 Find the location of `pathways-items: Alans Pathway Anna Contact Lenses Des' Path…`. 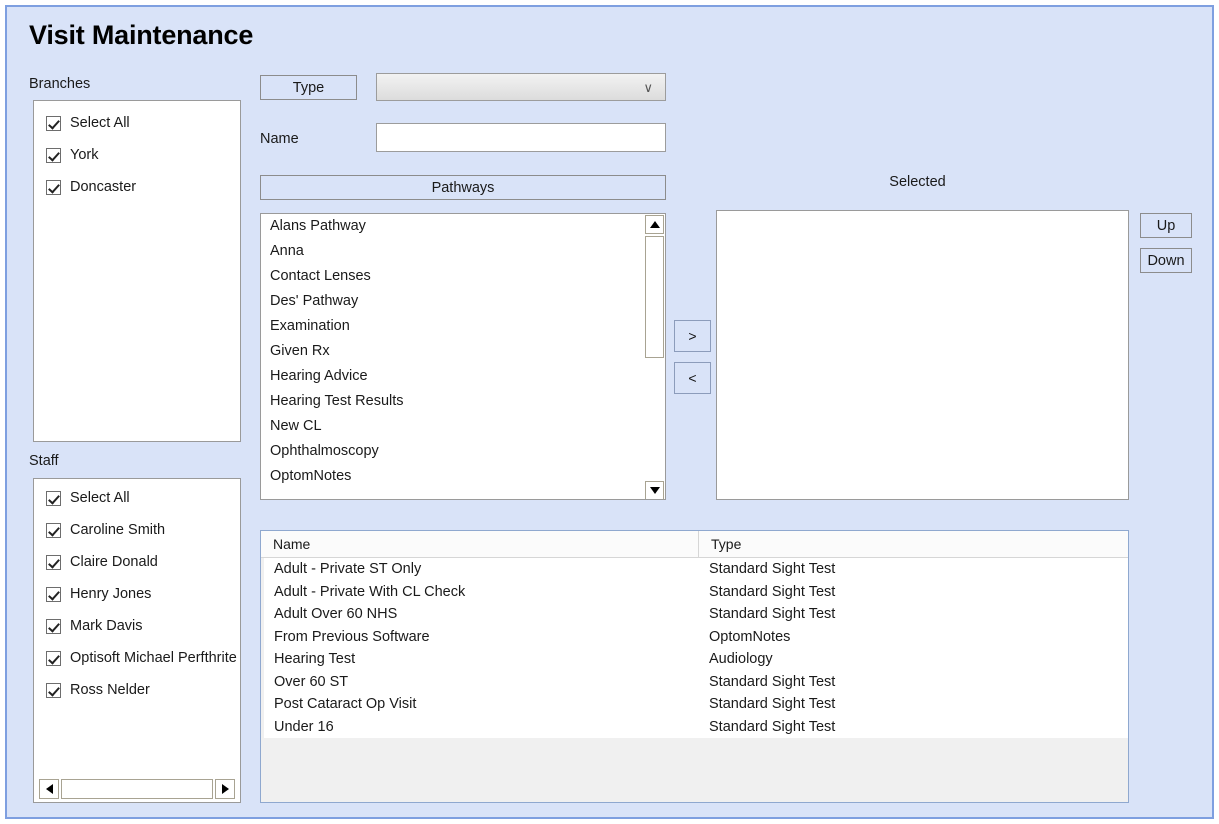

pathways-items: Alans Pathway Anna Contact Lenses Des' Path… is located at coordinates (463, 351).